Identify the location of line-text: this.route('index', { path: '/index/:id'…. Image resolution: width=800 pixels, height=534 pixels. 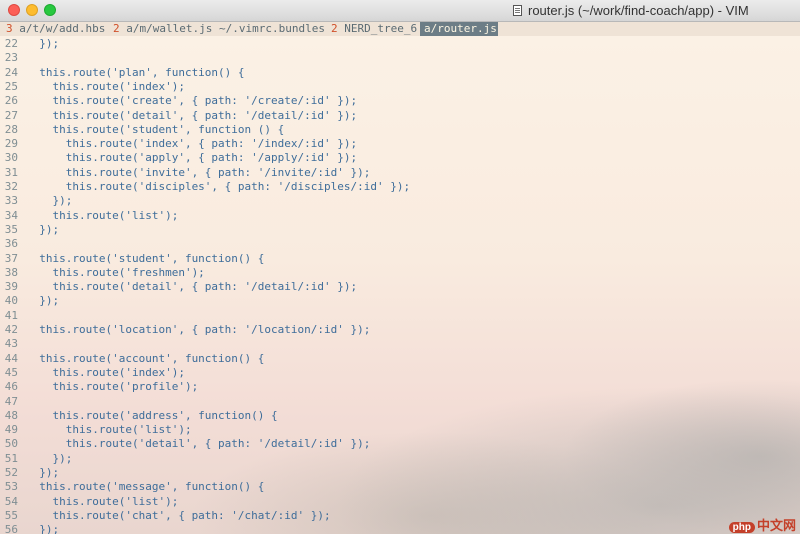
(192, 144).